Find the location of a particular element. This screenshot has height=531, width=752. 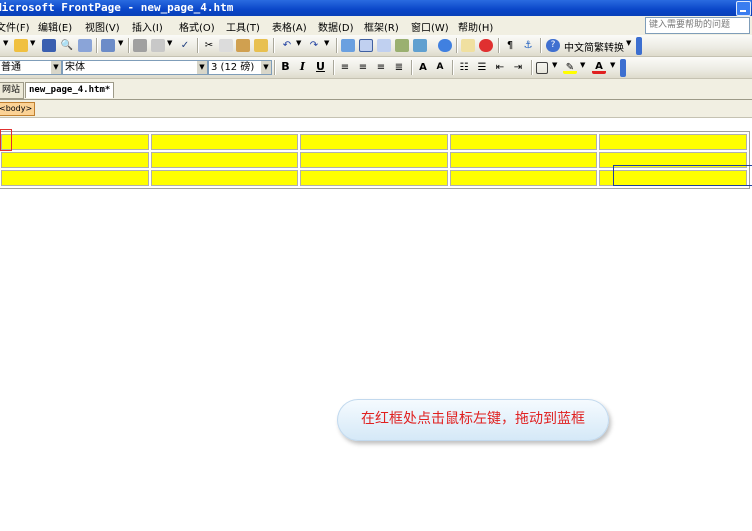

insert-picture-icon is located at coordinates (402, 45).